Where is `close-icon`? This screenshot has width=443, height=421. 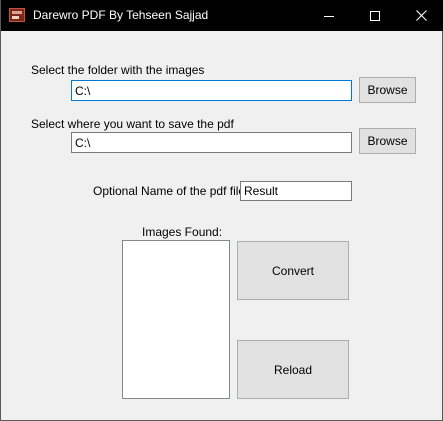
close-icon is located at coordinates (421, 15).